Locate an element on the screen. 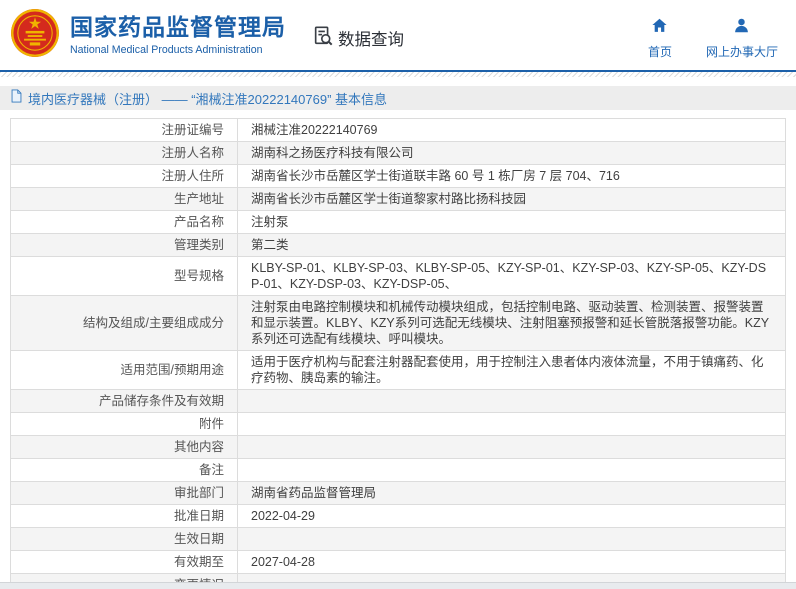 The width and height of the screenshot is (796, 589). table-row: 产品名称 注射泵 is located at coordinates (398, 222).